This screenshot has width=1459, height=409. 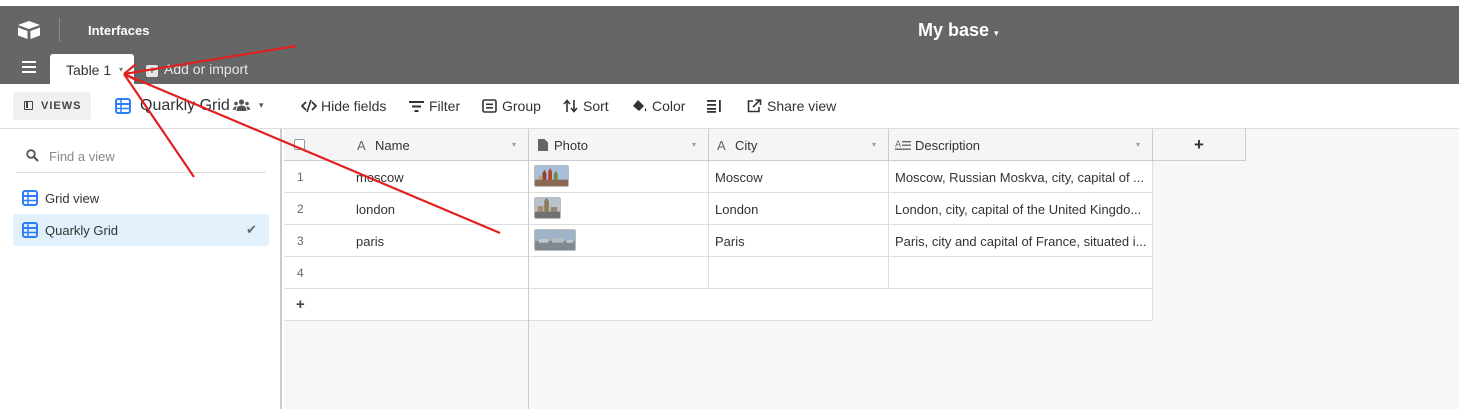 I want to click on hide-fields-icon, so click(x=309, y=106).